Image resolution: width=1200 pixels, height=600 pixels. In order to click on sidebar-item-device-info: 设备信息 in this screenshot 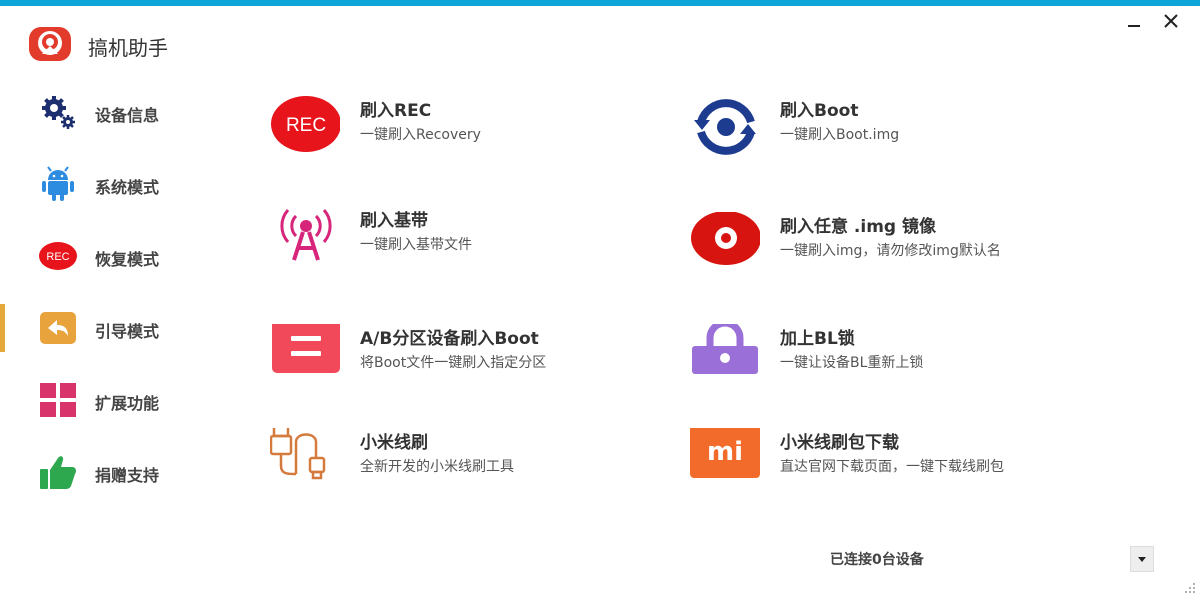, I will do `click(115, 112)`.